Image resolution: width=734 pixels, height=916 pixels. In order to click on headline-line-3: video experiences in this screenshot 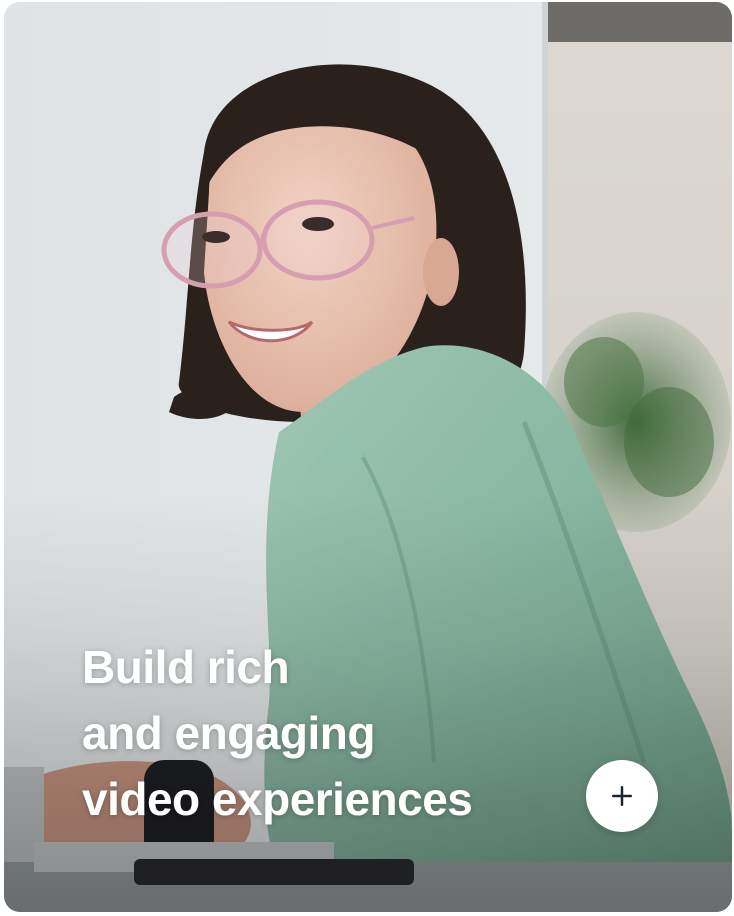, I will do `click(277, 799)`.